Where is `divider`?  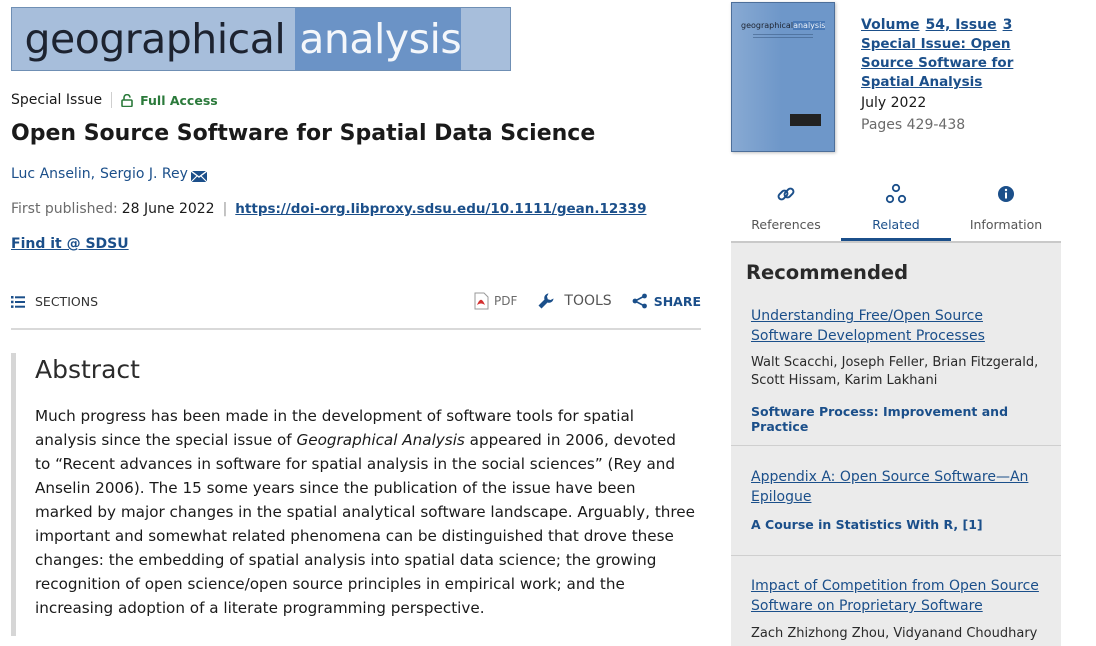 divider is located at coordinates (112, 100).